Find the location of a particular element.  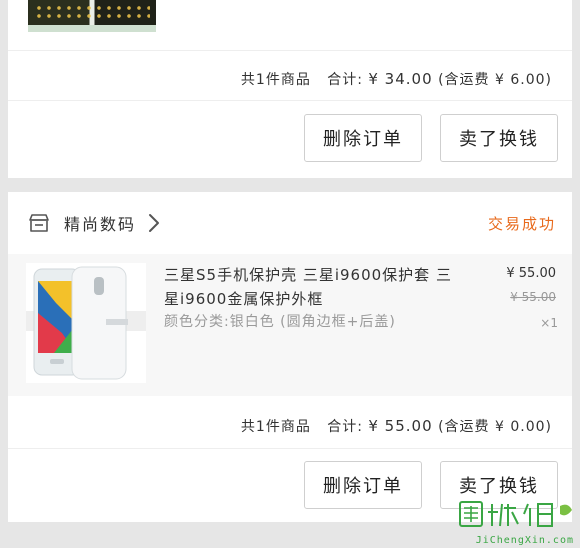

phone-product-icon is located at coordinates (86, 323).